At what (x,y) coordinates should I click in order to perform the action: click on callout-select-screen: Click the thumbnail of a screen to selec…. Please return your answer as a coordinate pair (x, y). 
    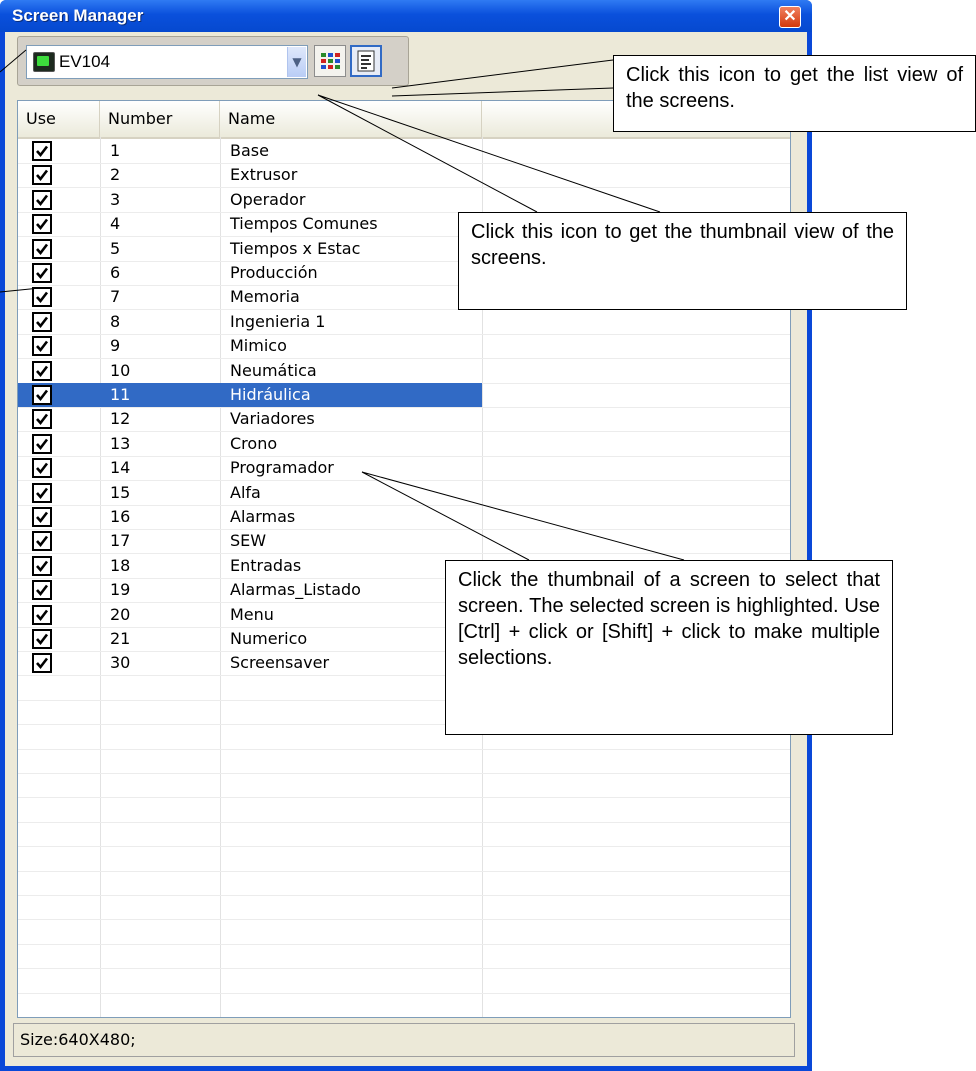
    Looking at the image, I should click on (669, 647).